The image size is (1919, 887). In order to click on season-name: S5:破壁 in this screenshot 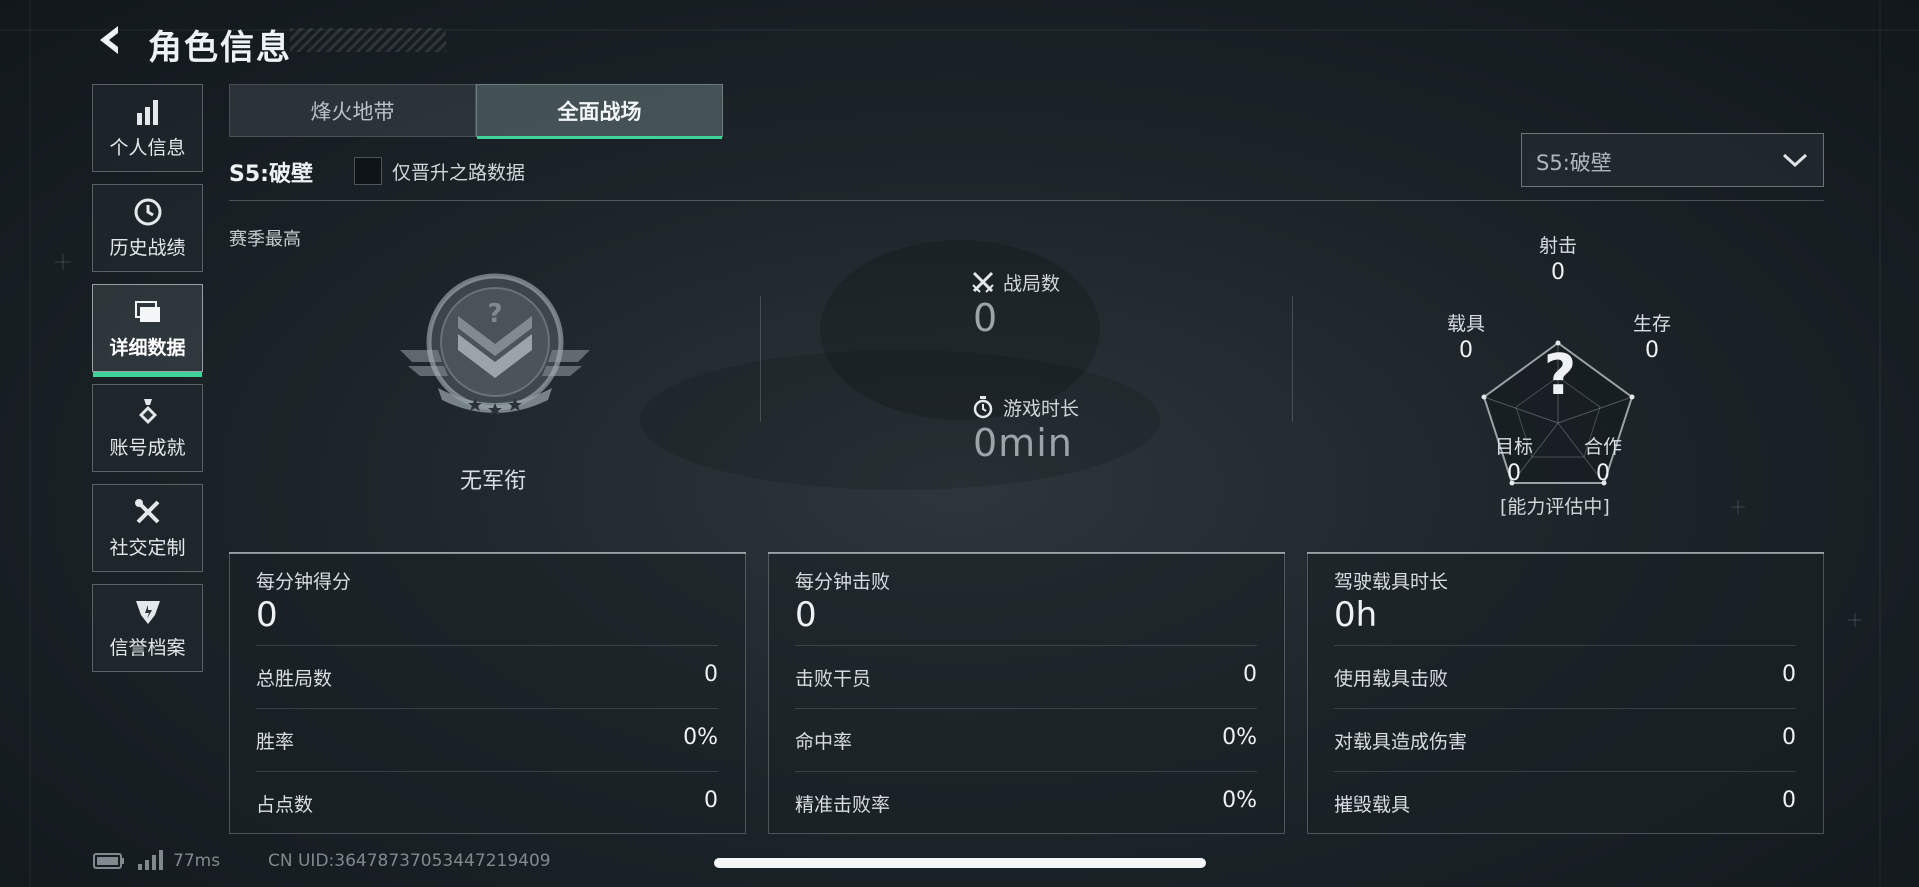, I will do `click(271, 174)`.